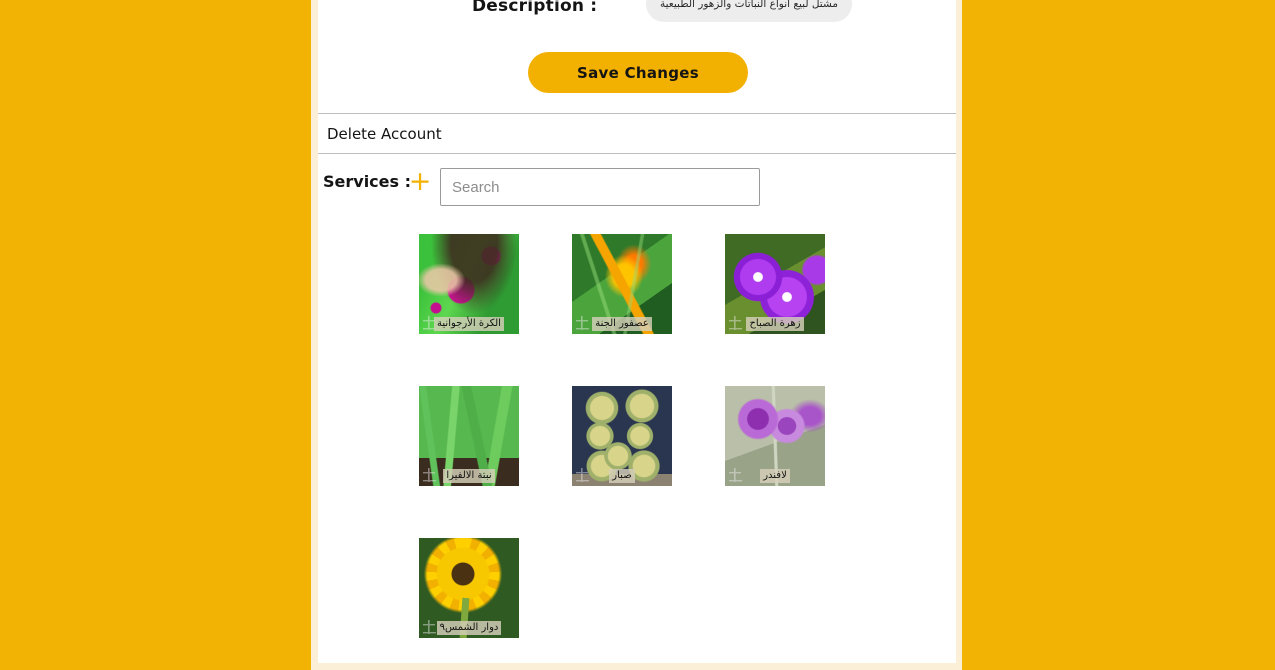  What do you see at coordinates (637, 133) in the screenshot?
I see `delete-account-row: Delete Account` at bounding box center [637, 133].